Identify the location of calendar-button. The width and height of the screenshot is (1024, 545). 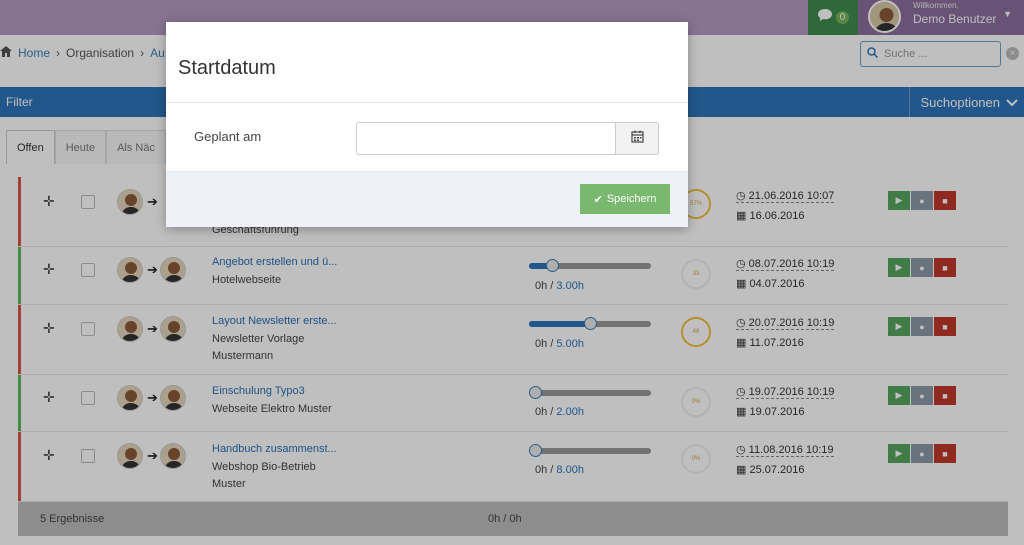
(637, 138).